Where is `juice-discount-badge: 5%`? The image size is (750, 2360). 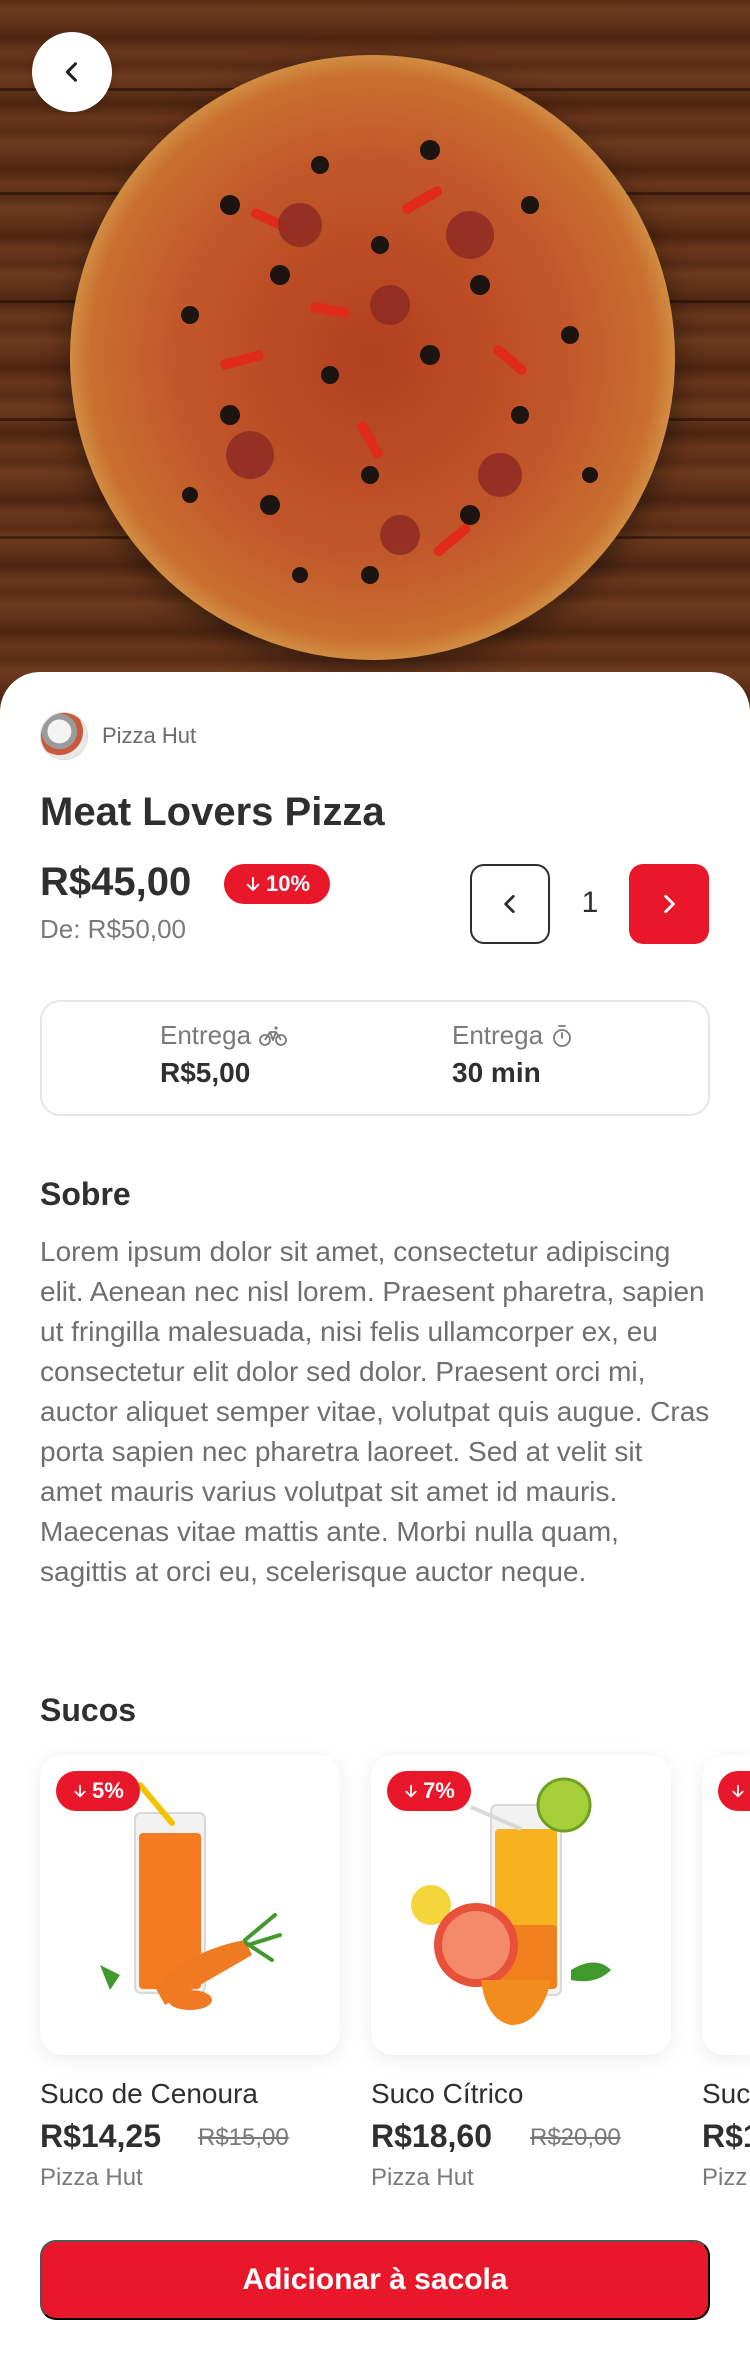
juice-discount-badge: 5% is located at coordinates (98, 1791).